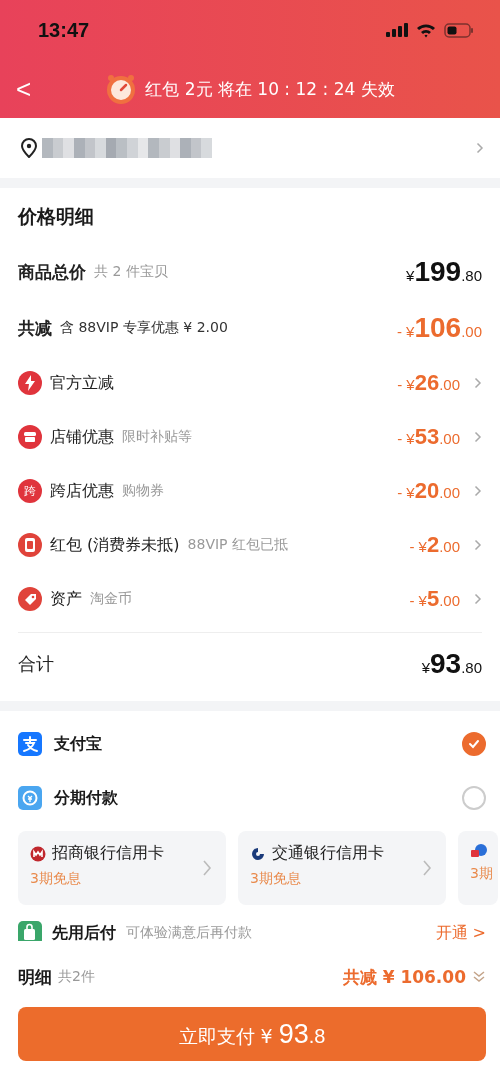 The height and width of the screenshot is (1070, 500). I want to click on envelope-icon, so click(30, 545).